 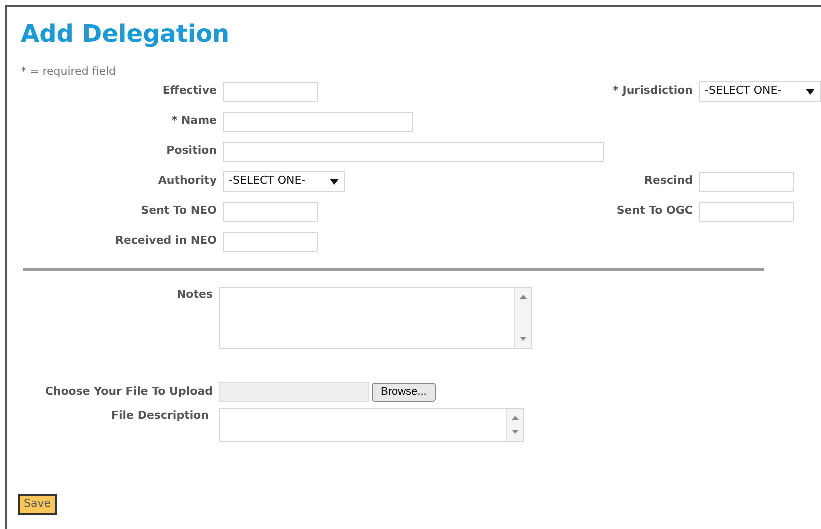 What do you see at coordinates (165, 241) in the screenshot?
I see `field-label: Received in NEO` at bounding box center [165, 241].